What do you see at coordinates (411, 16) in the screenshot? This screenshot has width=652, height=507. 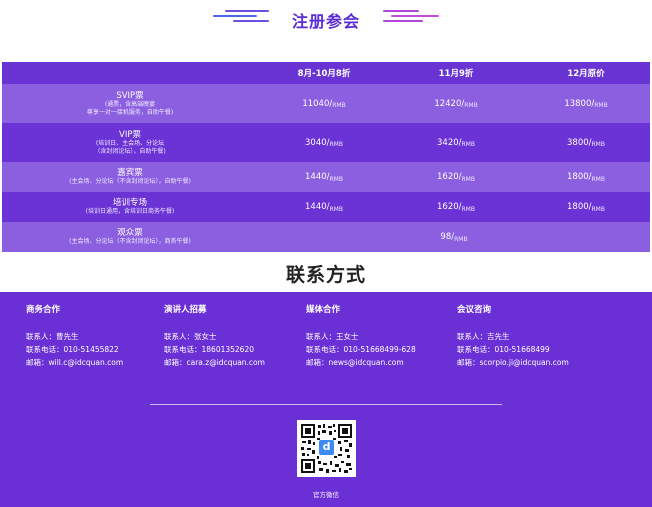 I see `right-decoration-lines-icon` at bounding box center [411, 16].